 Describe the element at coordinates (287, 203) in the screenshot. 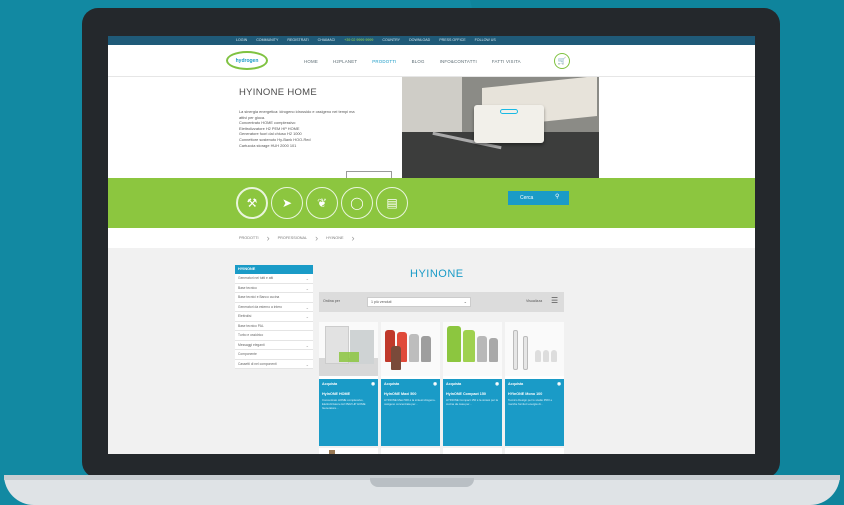

I see `rocket-icon: ➤` at that location.